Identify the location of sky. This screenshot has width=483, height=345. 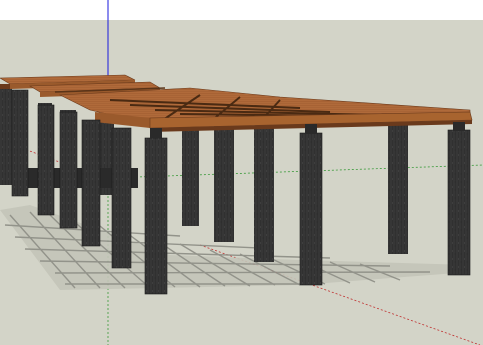
(241, 10).